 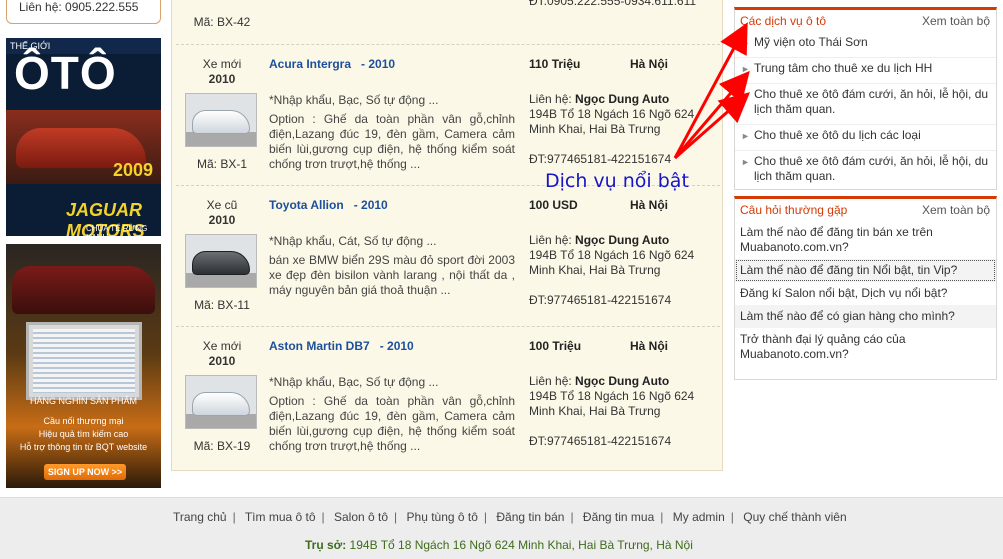 I want to click on listing-condition: Xe mới, so click(x=222, y=346).